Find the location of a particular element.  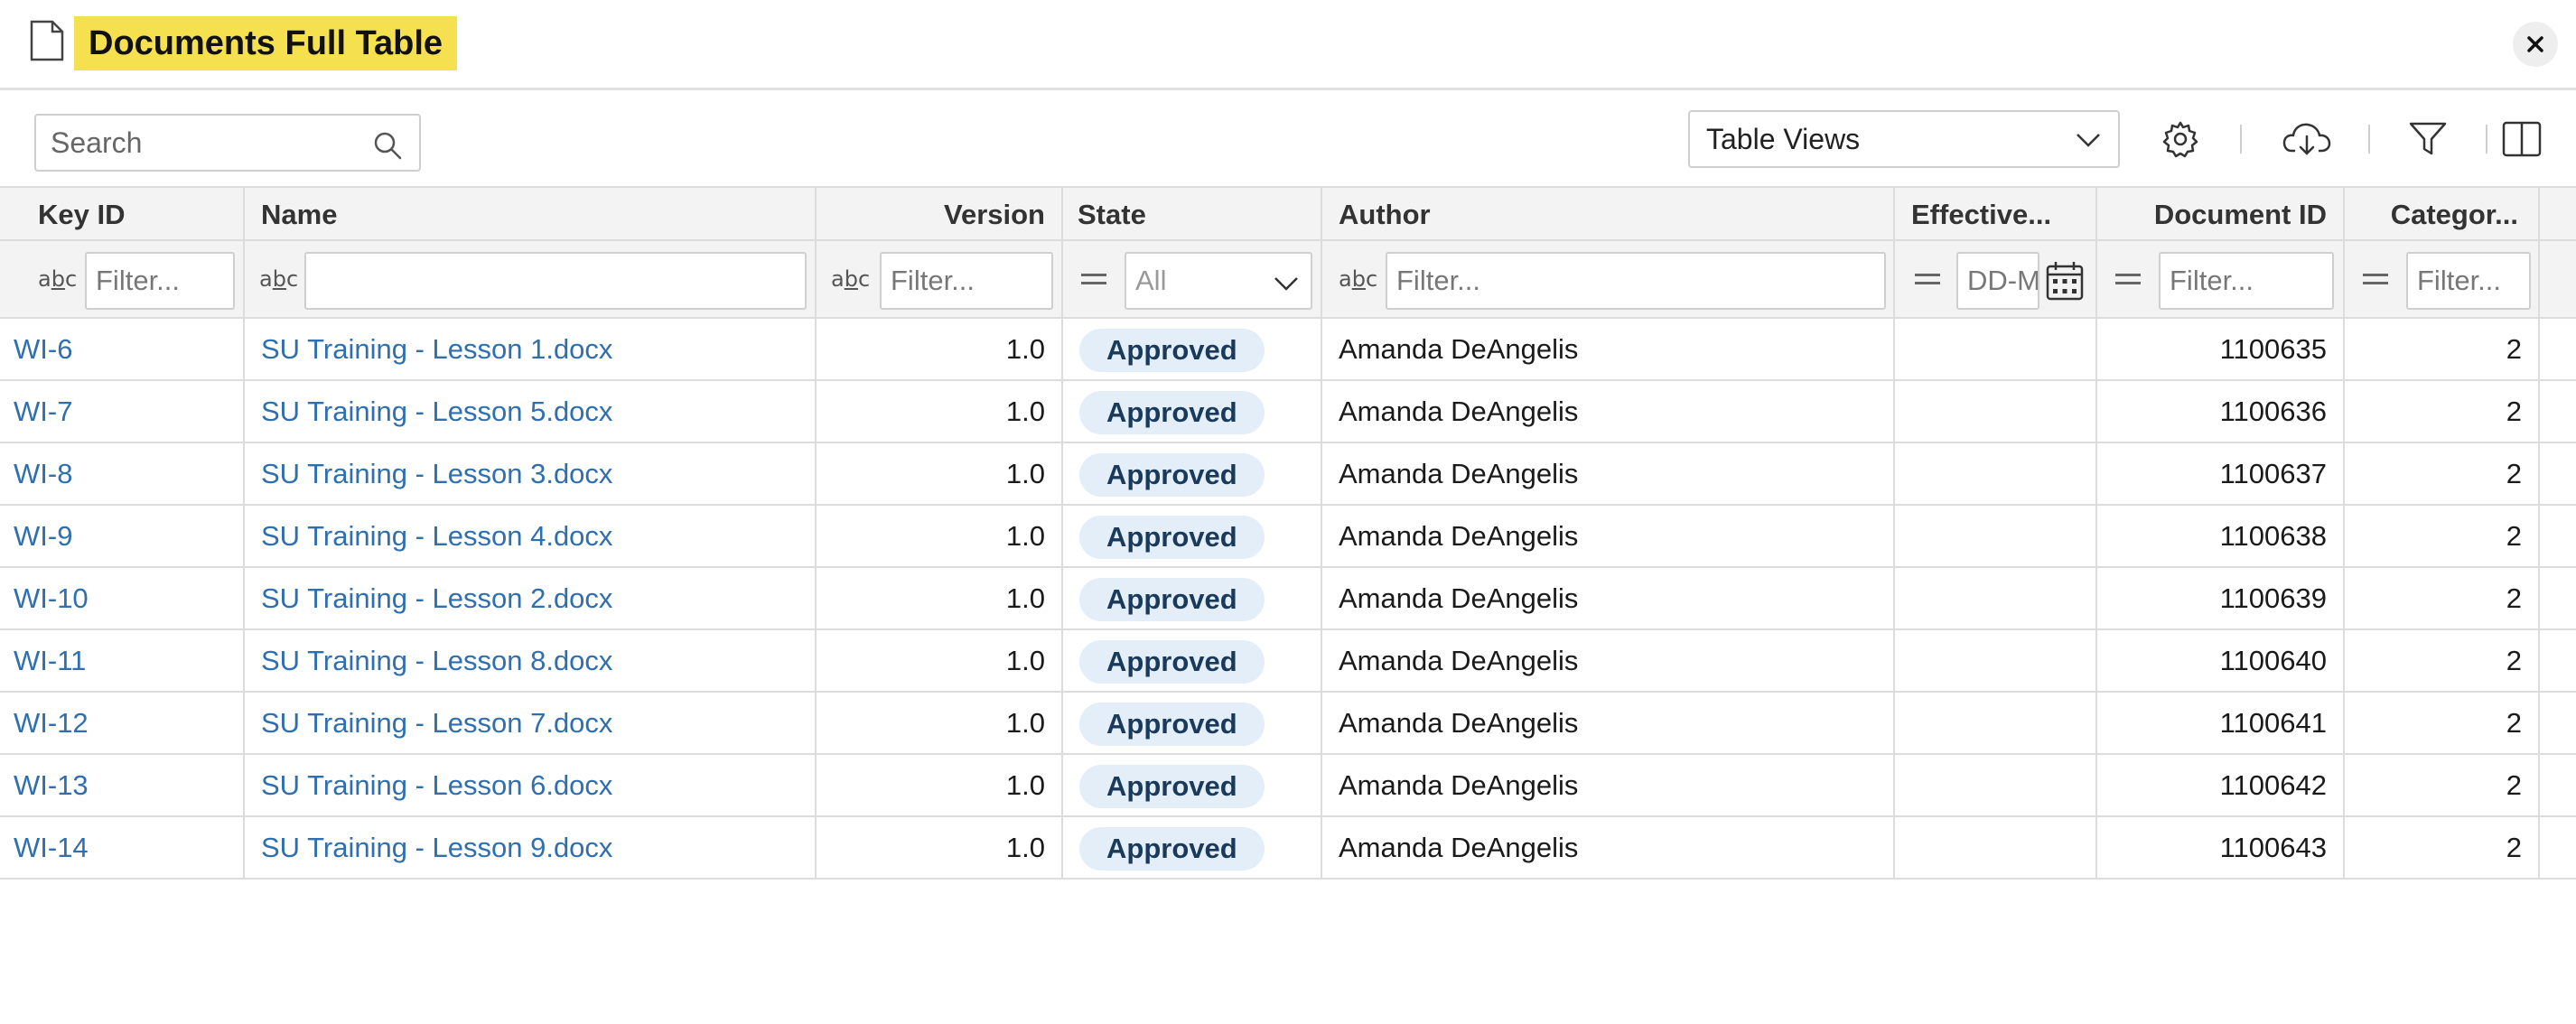

key-id-link: WI-9 is located at coordinates (43, 536).